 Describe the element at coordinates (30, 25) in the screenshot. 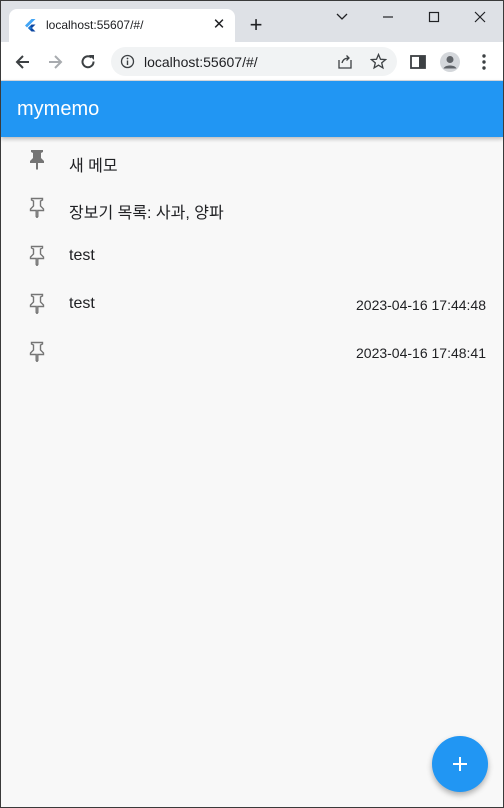

I see `flutter-icon` at that location.